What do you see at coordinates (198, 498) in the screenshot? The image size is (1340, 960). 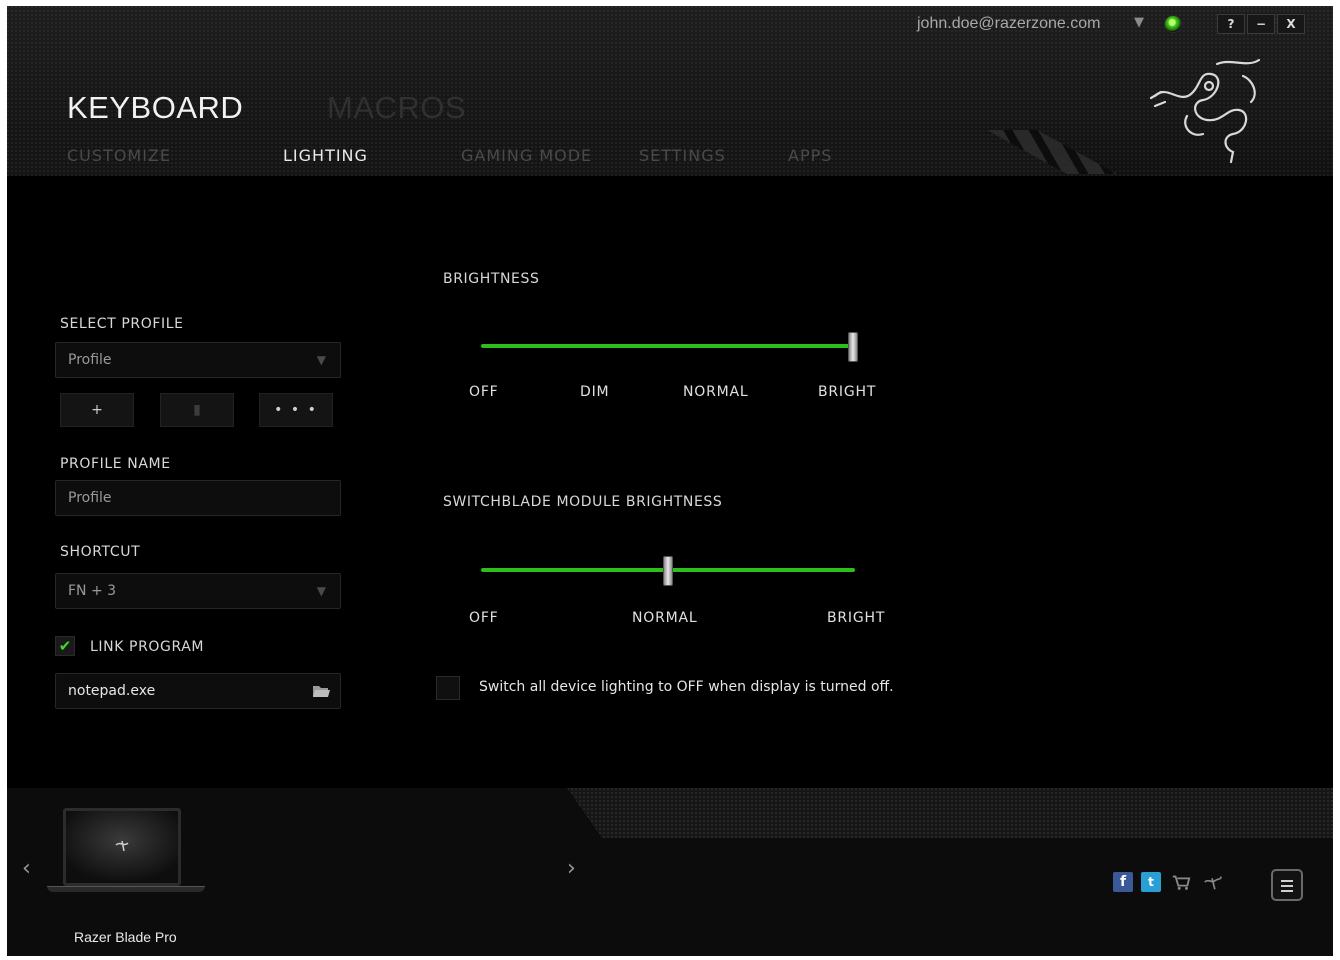 I see `profile-name-input: Profile` at bounding box center [198, 498].